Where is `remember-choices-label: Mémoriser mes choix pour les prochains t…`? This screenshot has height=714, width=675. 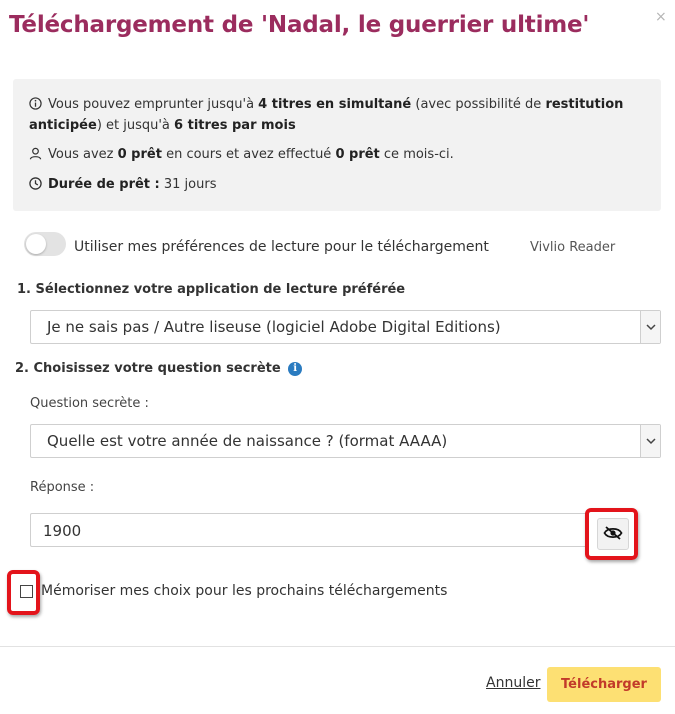
remember-choices-label: Mémoriser mes choix pour les prochains t… is located at coordinates (244, 591).